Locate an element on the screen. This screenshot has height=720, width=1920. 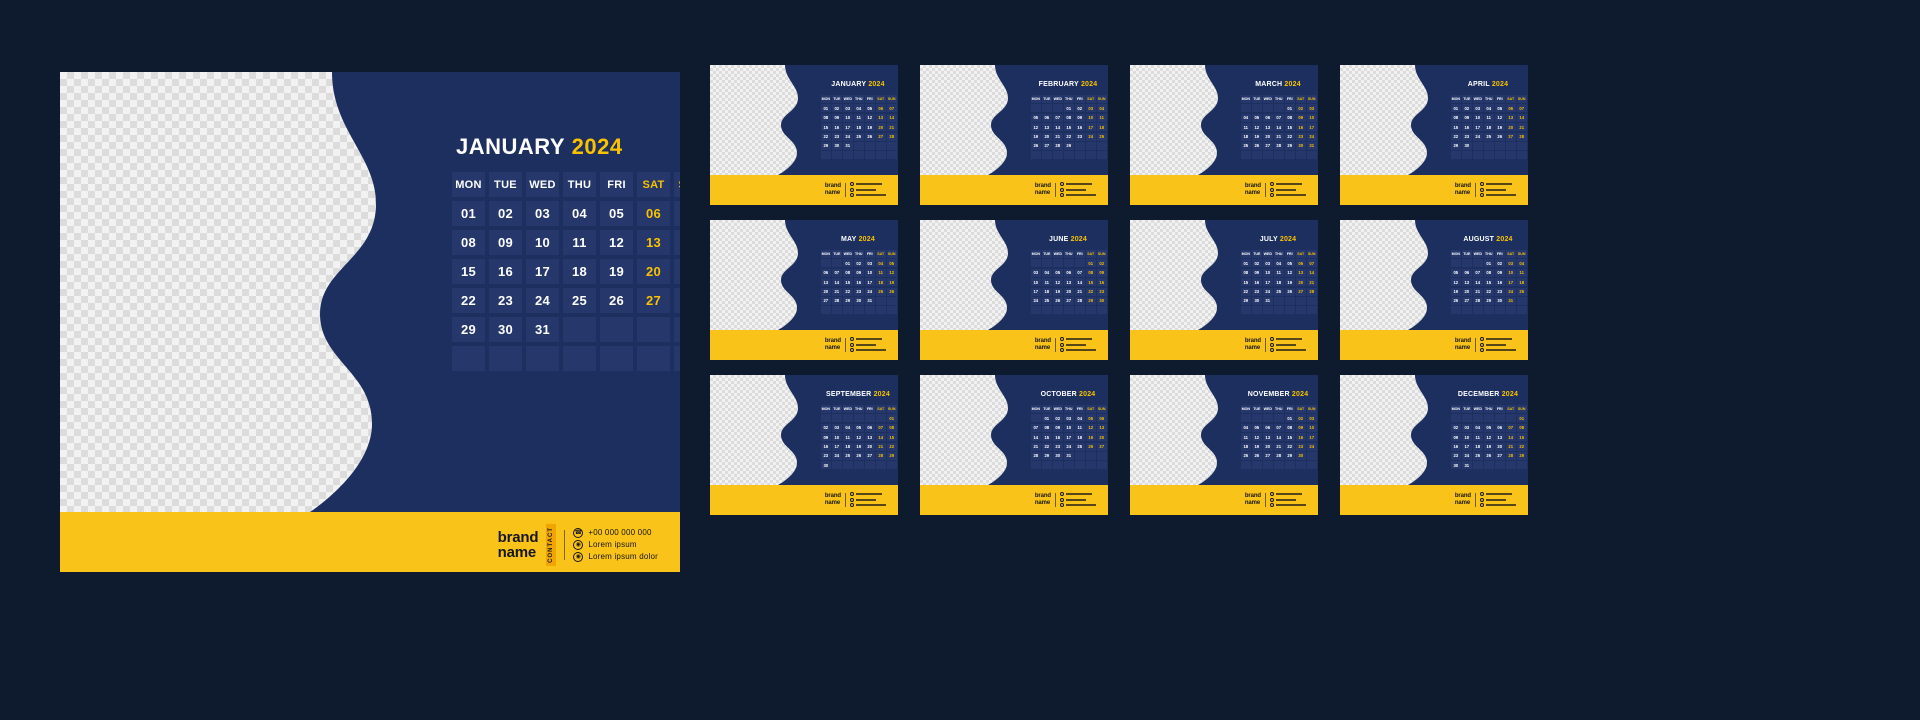
date-cell: 20 is located at coordinates (1267, 446).